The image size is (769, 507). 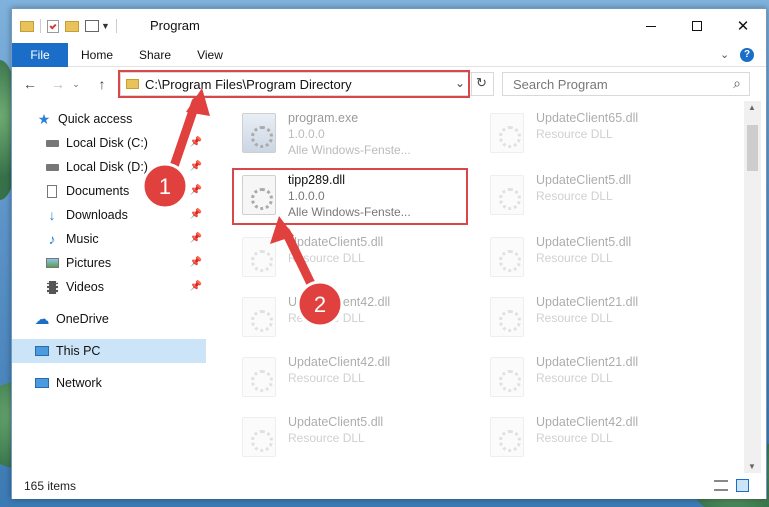 I want to click on tab-view: View, so click(x=210, y=55).